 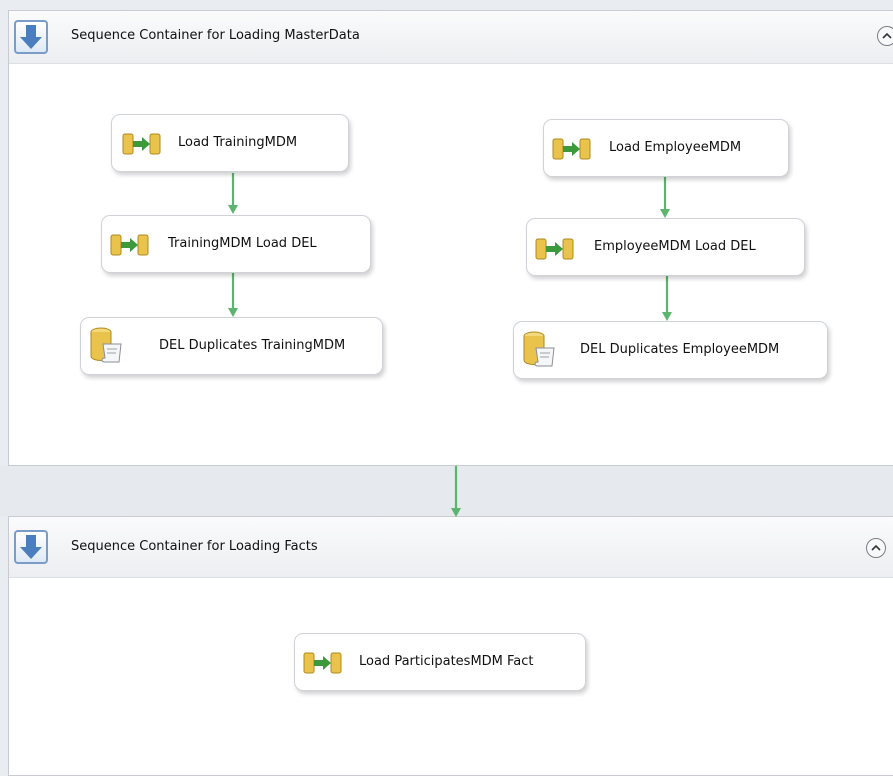 I want to click on task-label: Load EmployeeMDM, so click(x=675, y=147).